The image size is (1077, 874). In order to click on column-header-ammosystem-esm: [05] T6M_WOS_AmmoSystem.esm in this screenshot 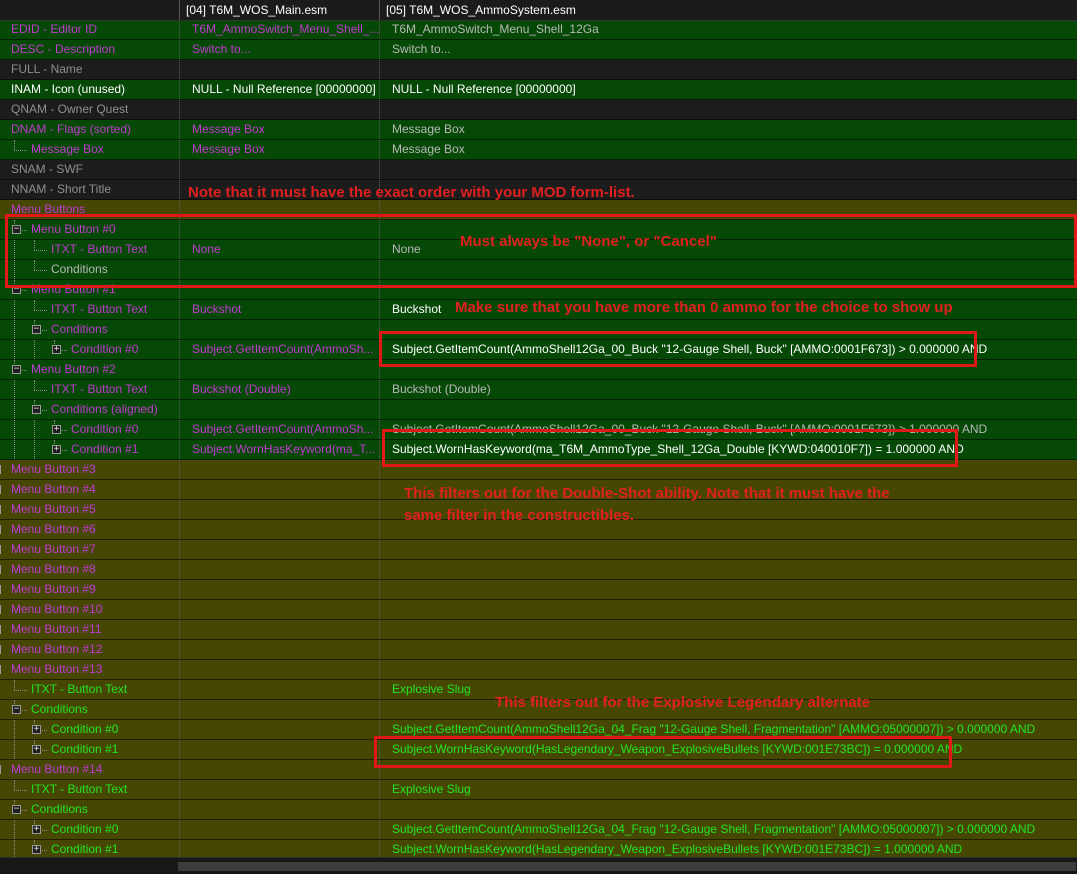, I will do `click(728, 10)`.